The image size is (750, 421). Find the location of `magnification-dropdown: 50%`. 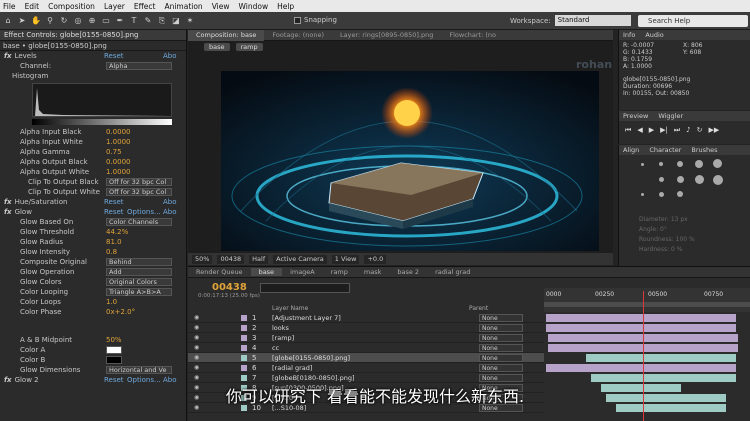

magnification-dropdown: 50% is located at coordinates (202, 259).